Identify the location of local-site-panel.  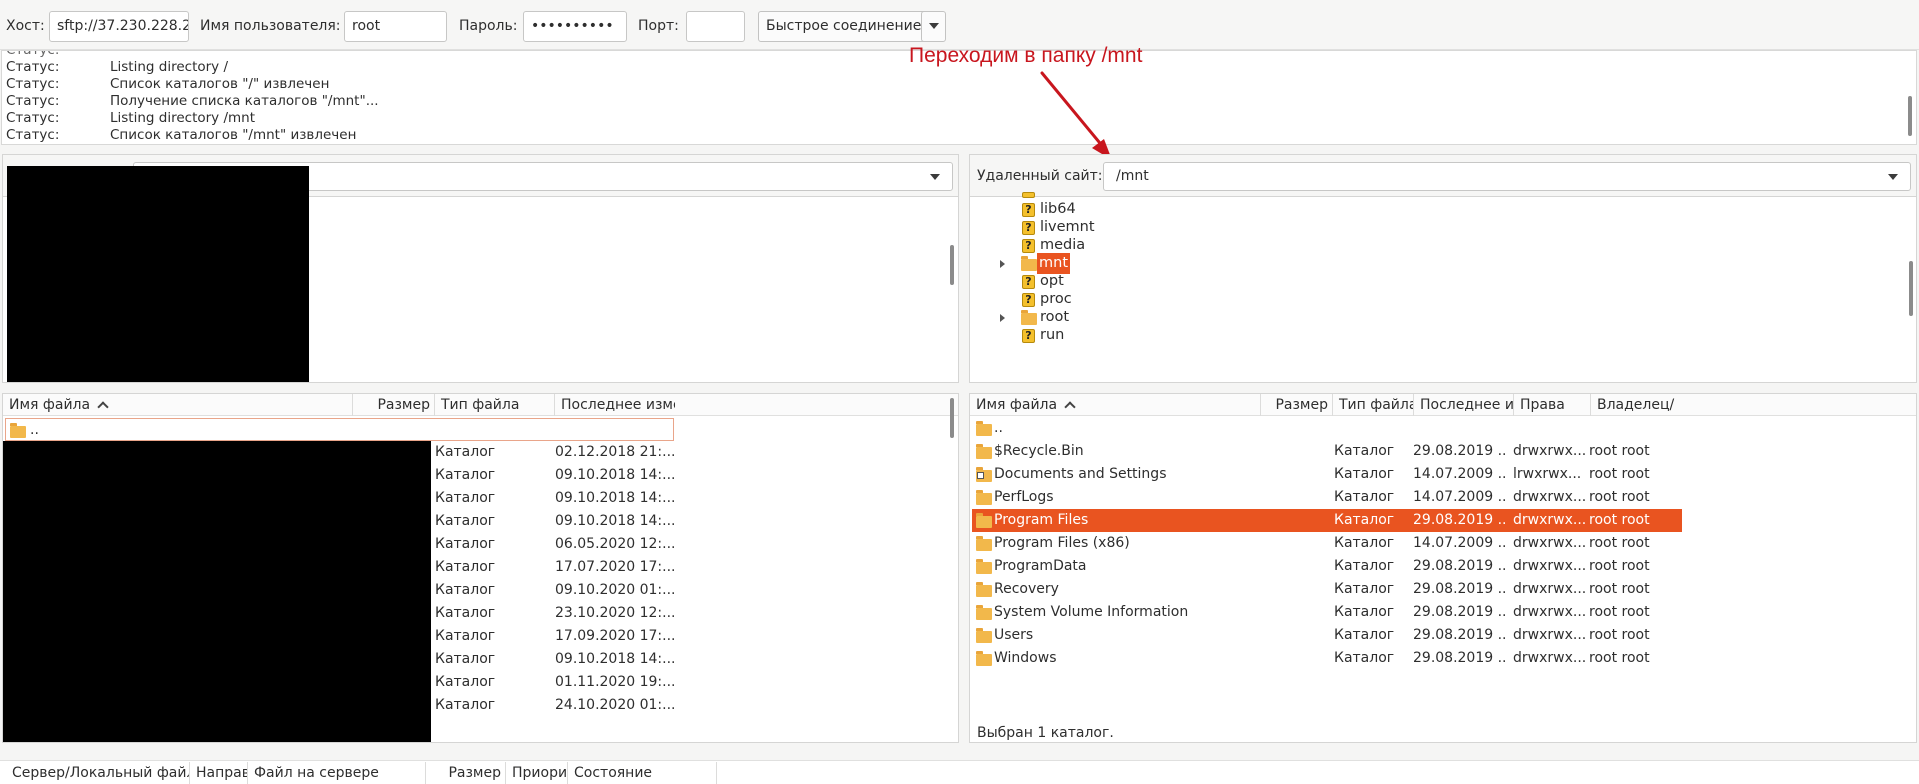
(480, 268).